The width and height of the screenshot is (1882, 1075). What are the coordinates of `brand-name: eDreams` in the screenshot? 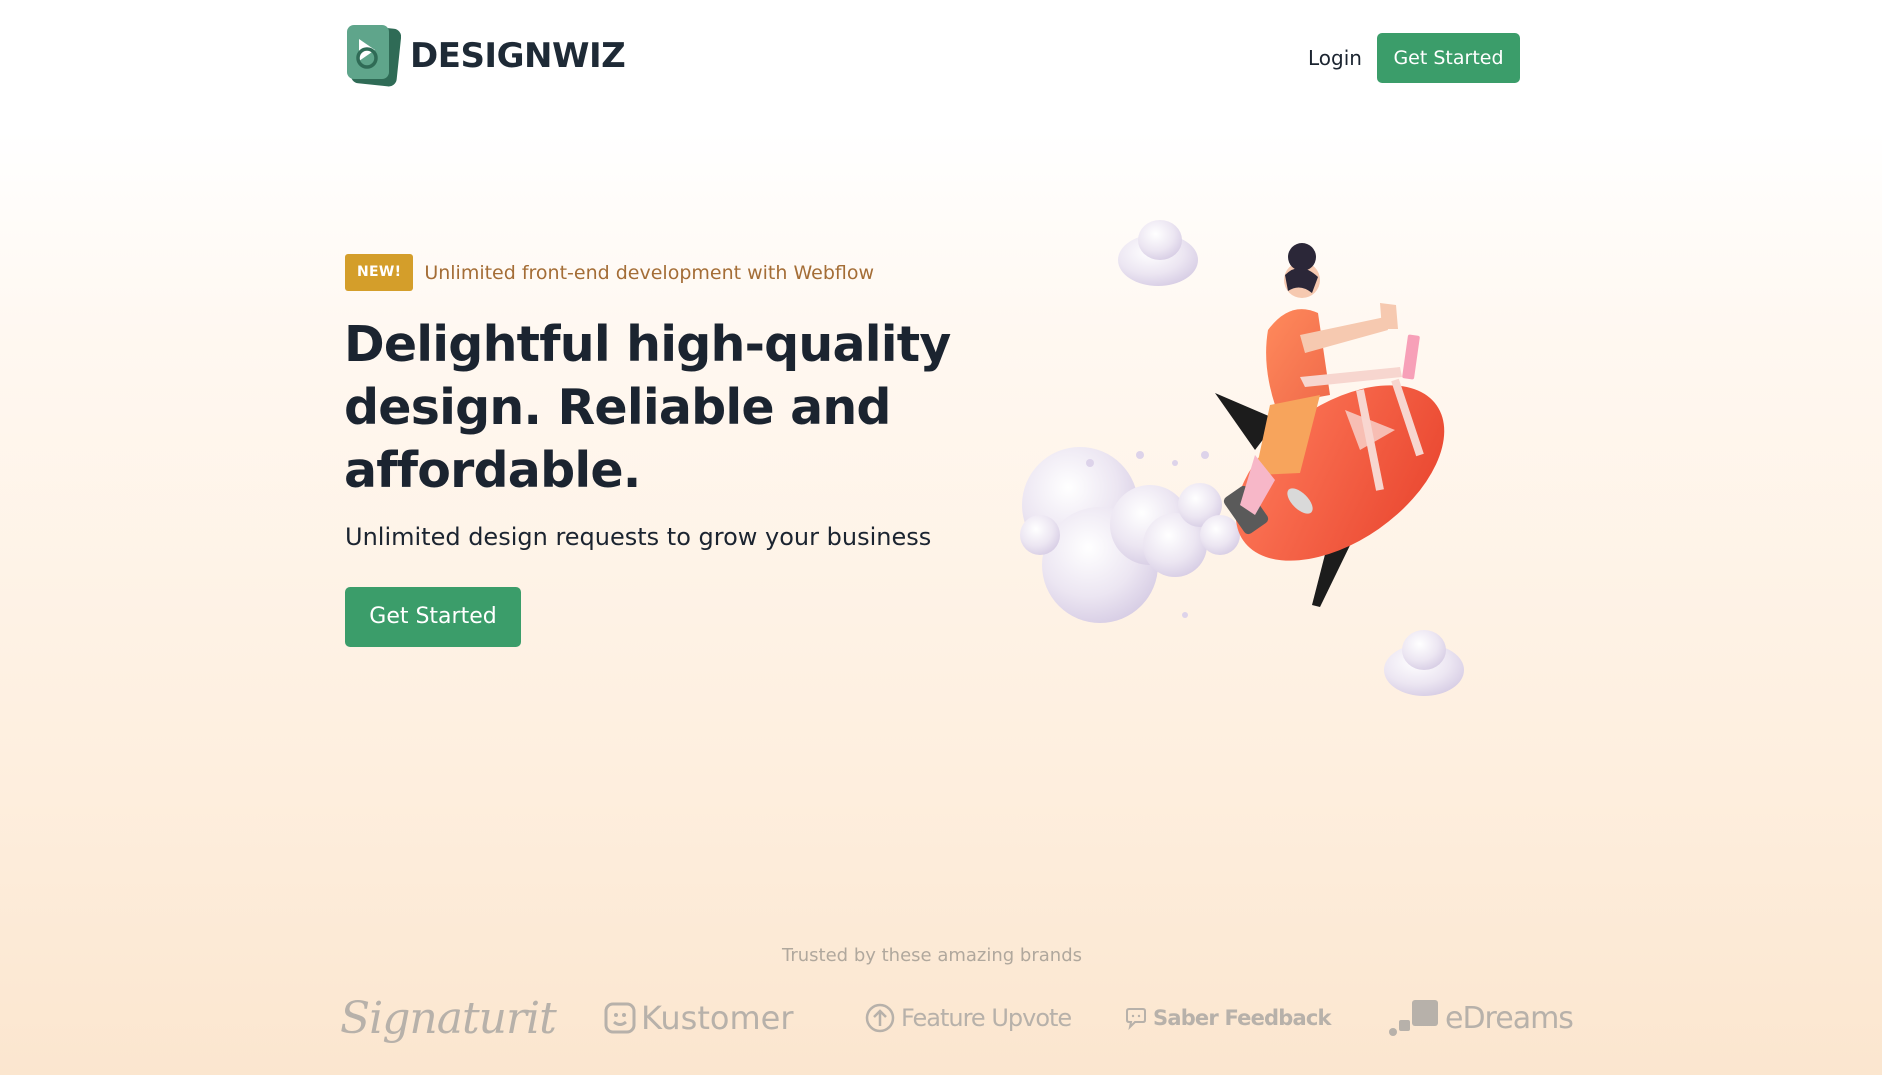 It's located at (1509, 1018).